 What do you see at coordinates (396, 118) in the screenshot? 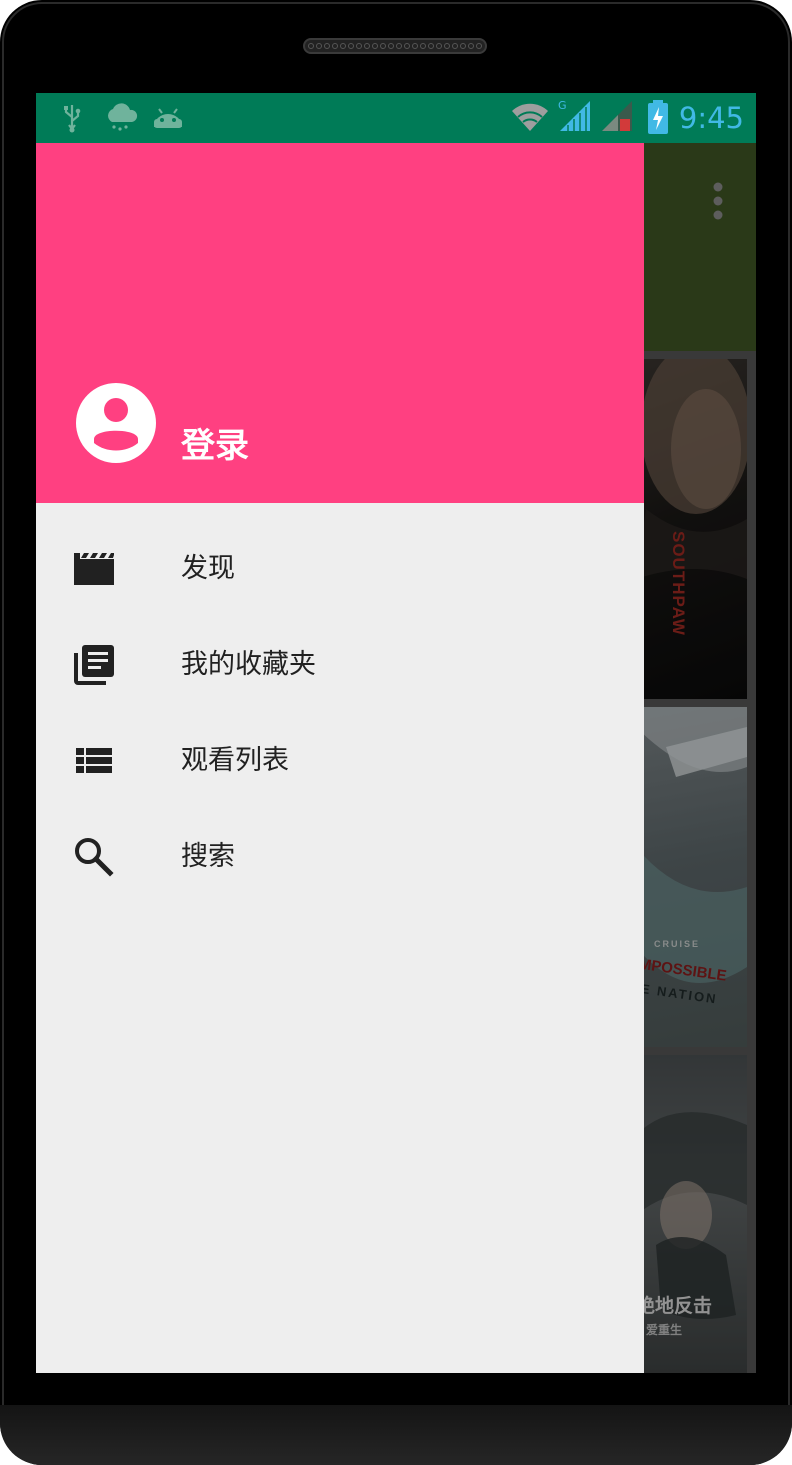
I see `status-bar: G 9:45` at bounding box center [396, 118].